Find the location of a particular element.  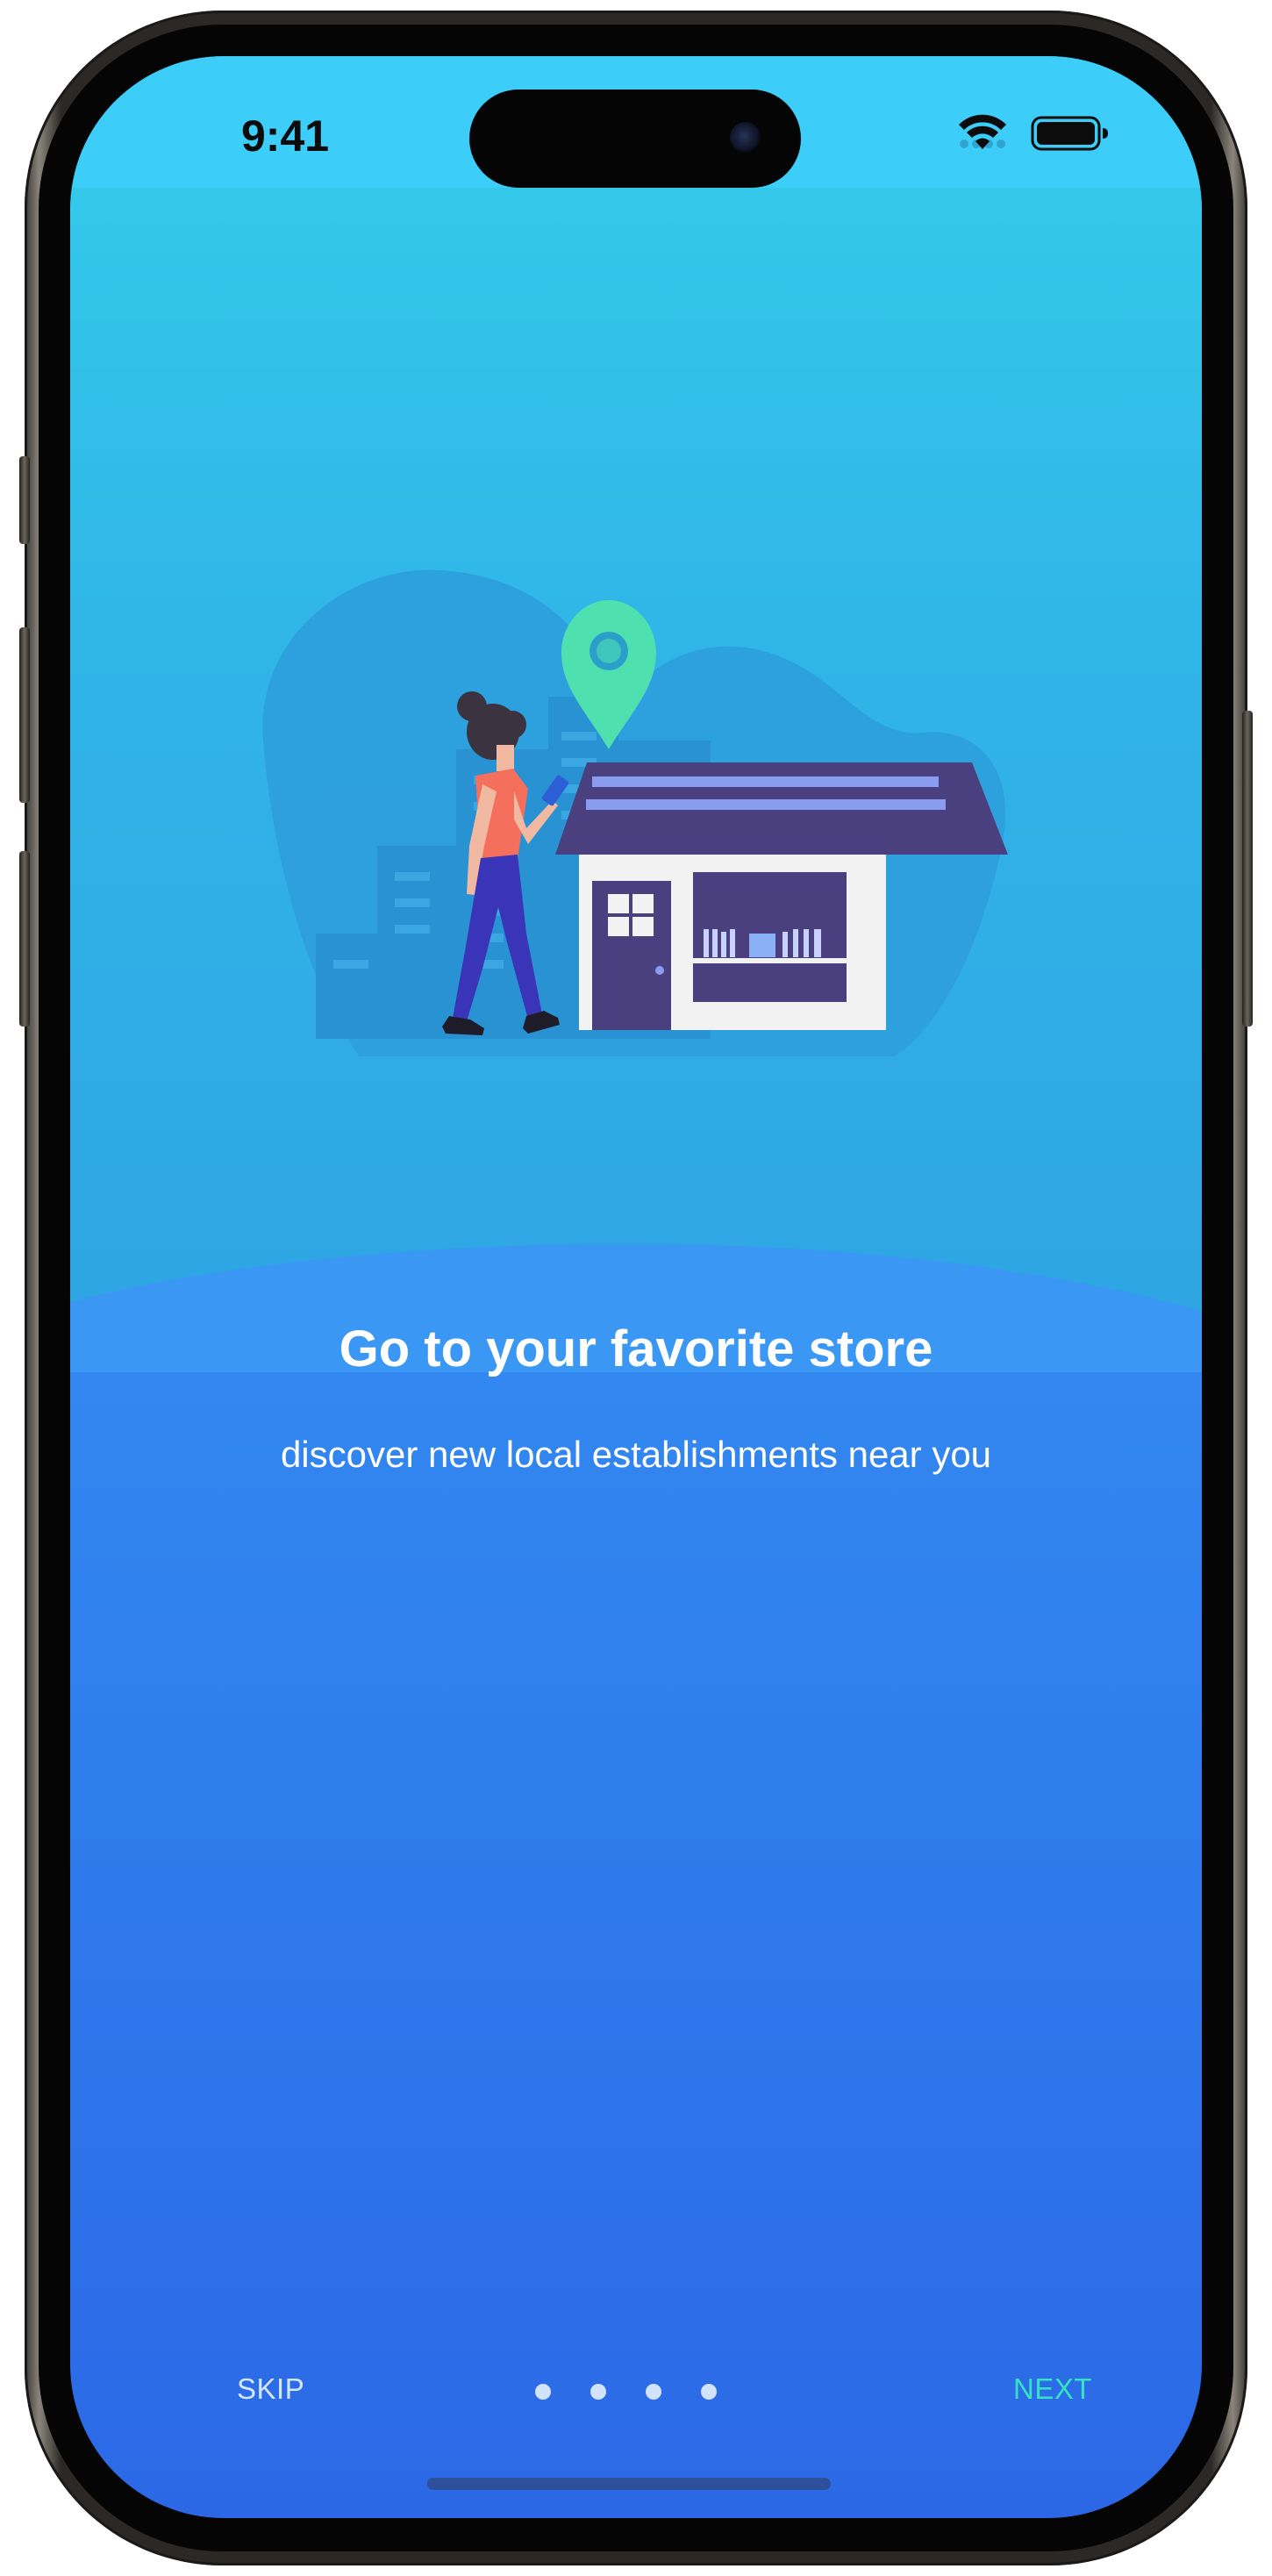

onboarding-title: Go to your favorite store is located at coordinates (636, 1348).